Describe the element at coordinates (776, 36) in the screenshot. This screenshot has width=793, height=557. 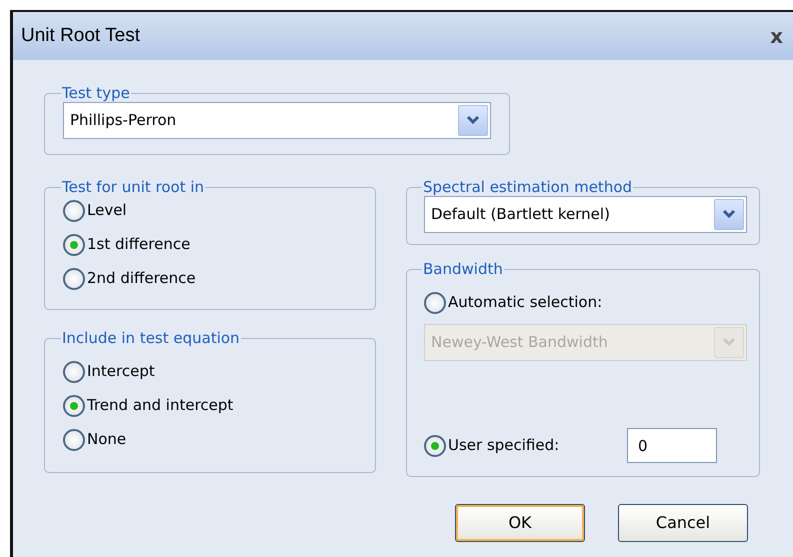
I see `close-button: x` at that location.